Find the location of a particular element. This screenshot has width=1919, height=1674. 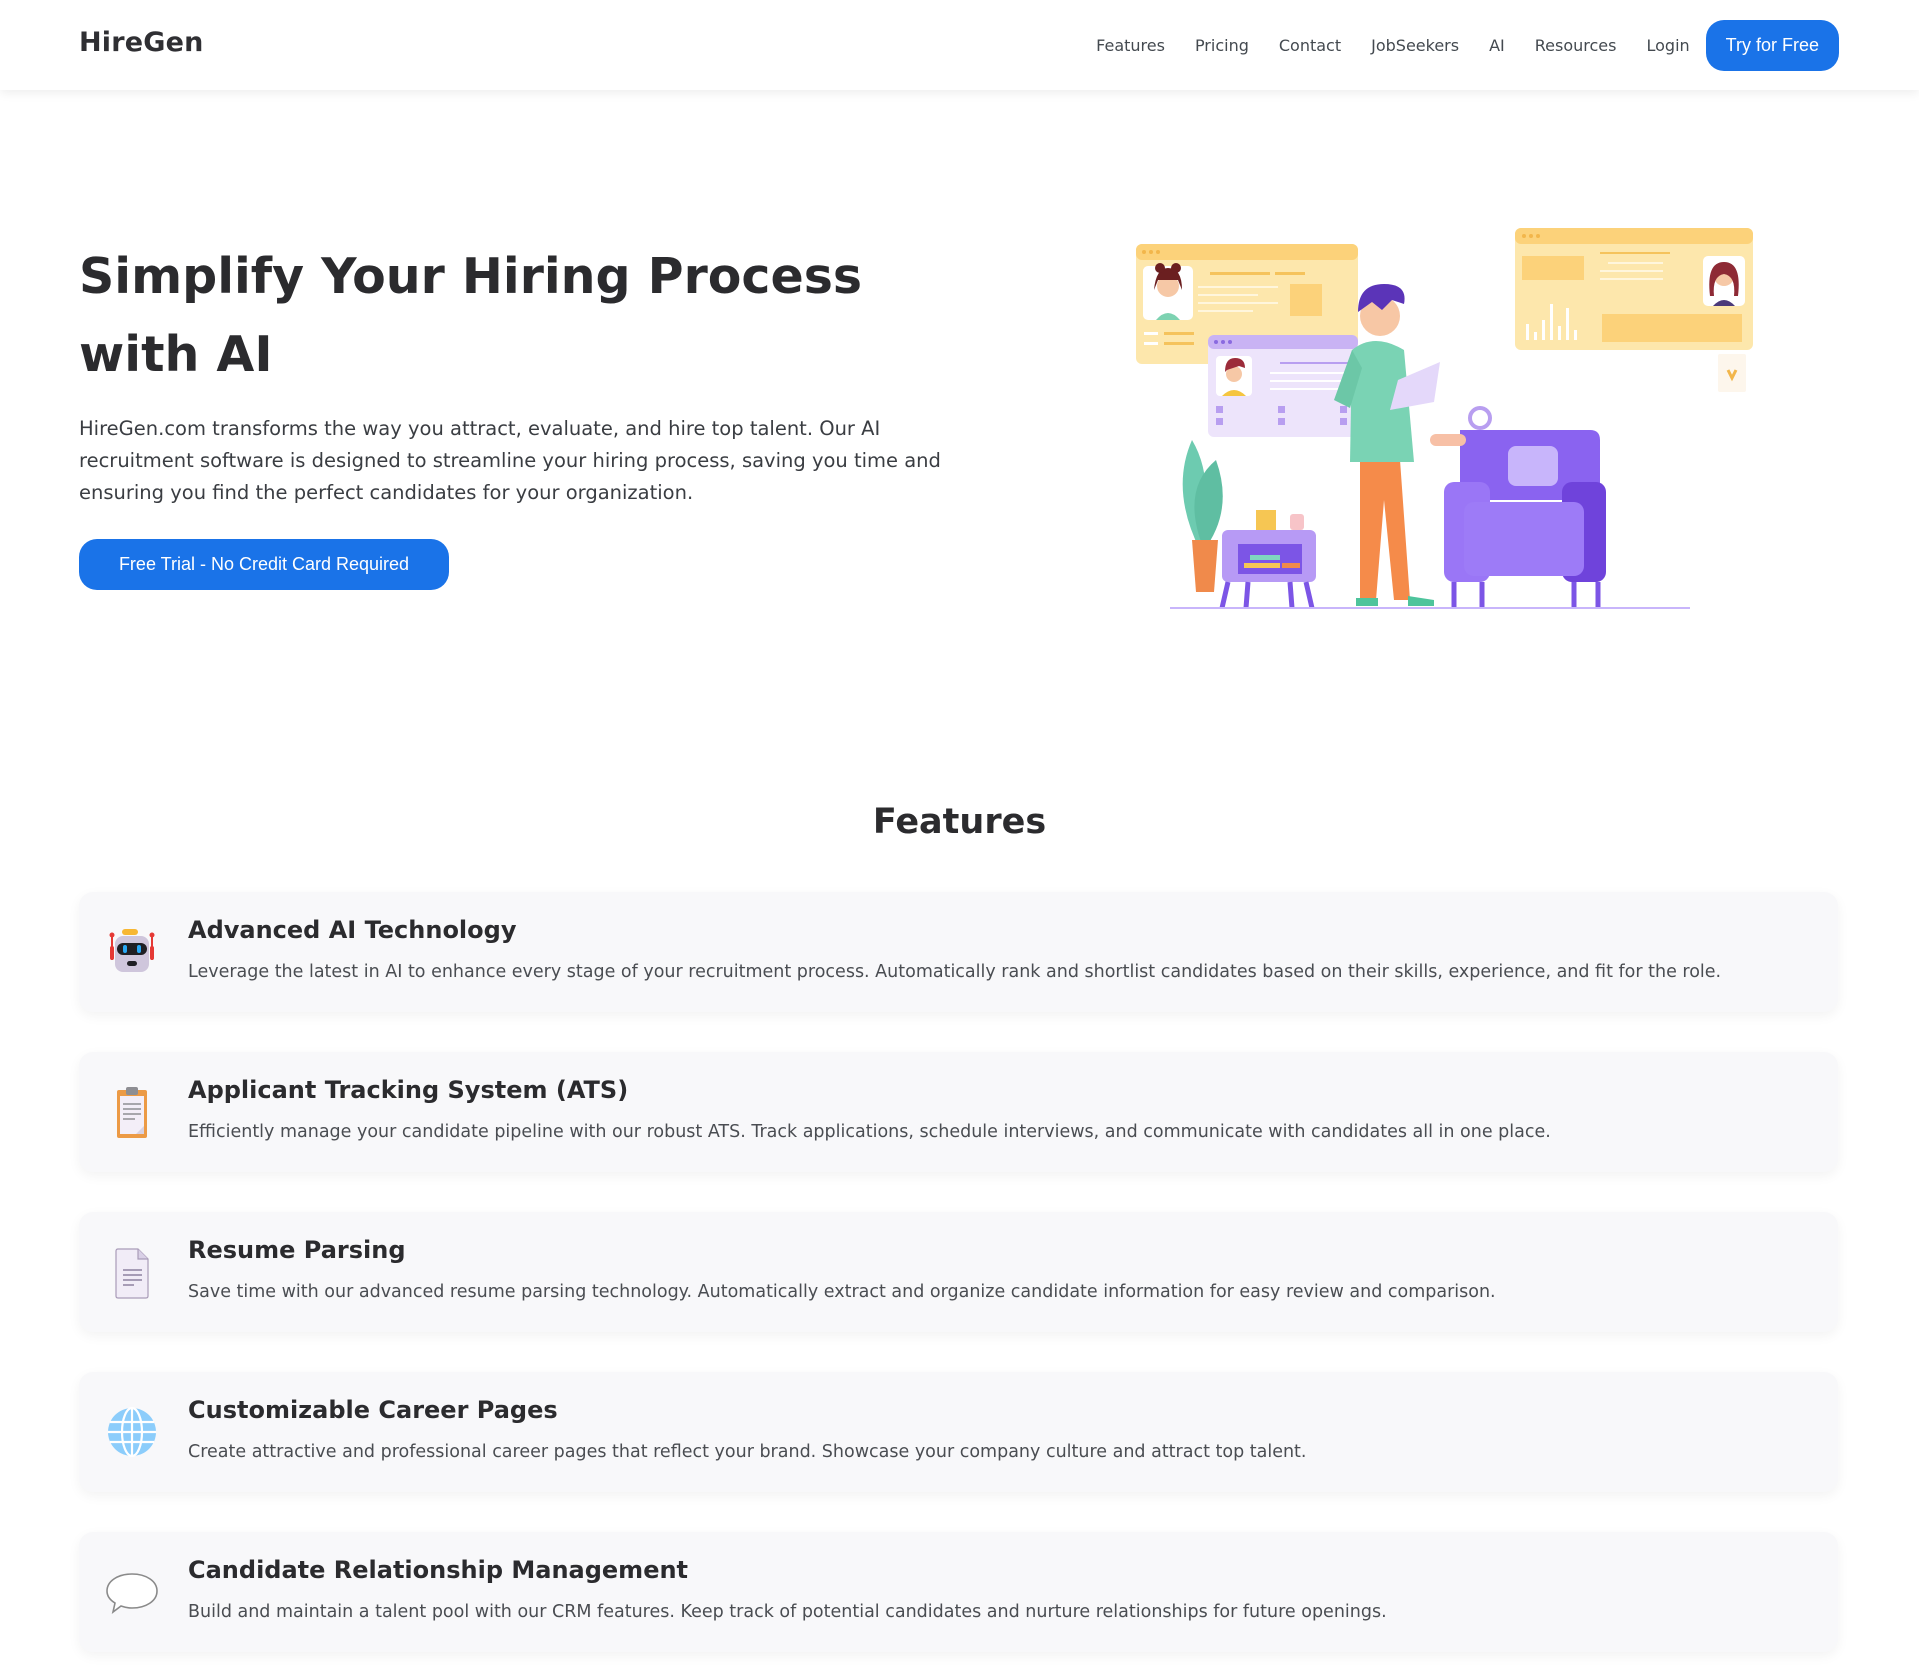

feature-title: Candidate Relationship Management is located at coordinates (438, 1570).